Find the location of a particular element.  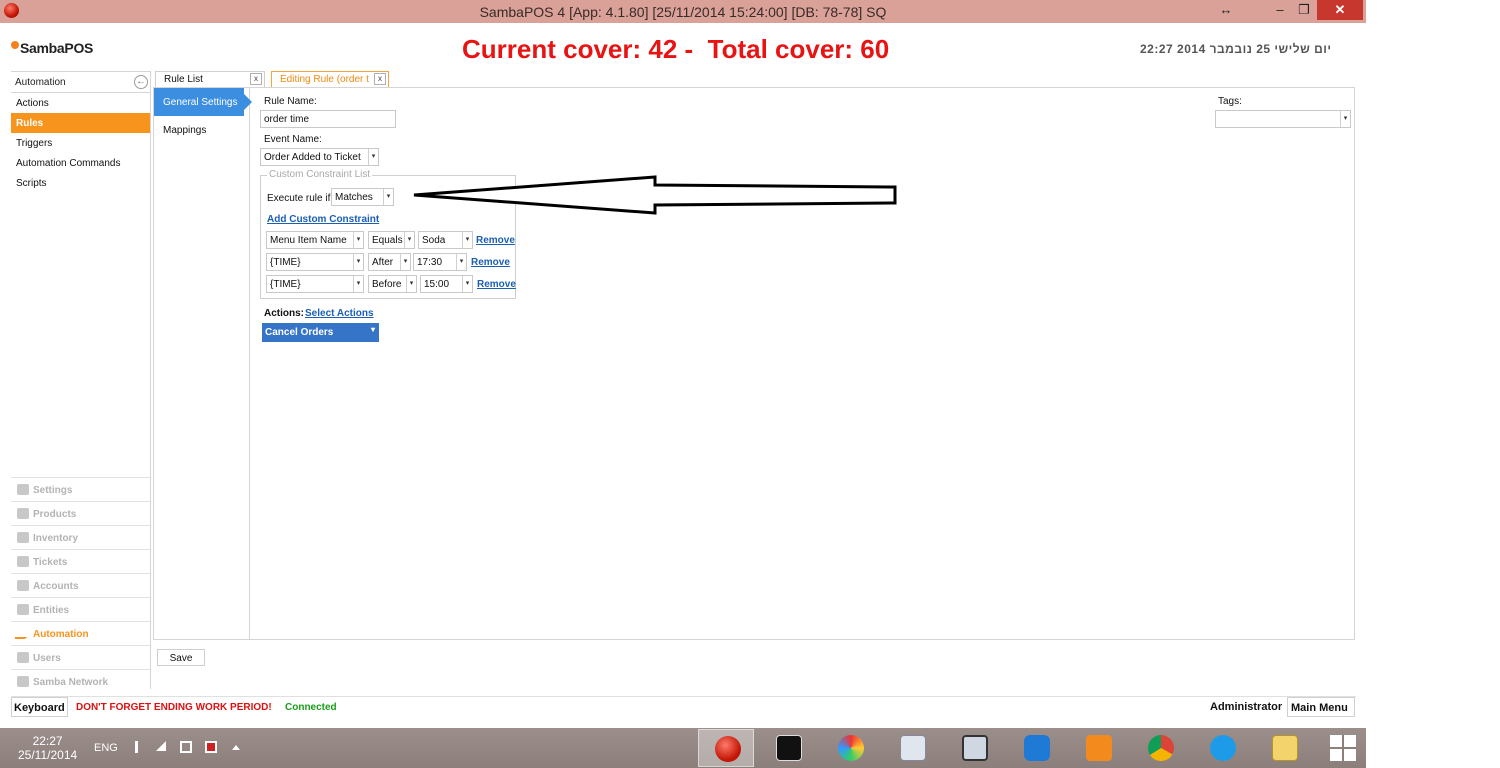

taskbar-sambapos is located at coordinates (726, 748).